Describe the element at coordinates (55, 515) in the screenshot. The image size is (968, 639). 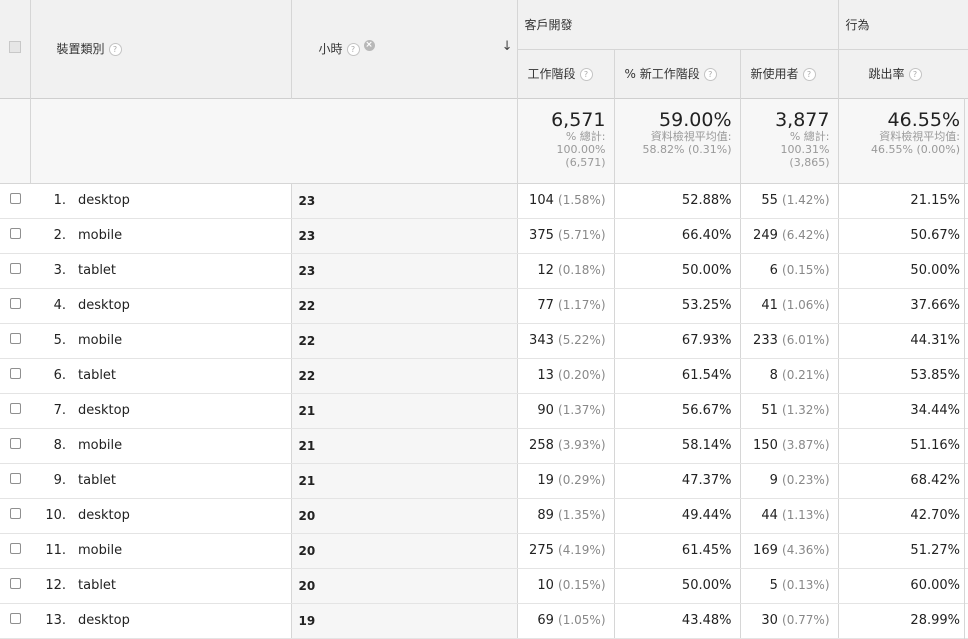
I see `row-index: 10.` at that location.